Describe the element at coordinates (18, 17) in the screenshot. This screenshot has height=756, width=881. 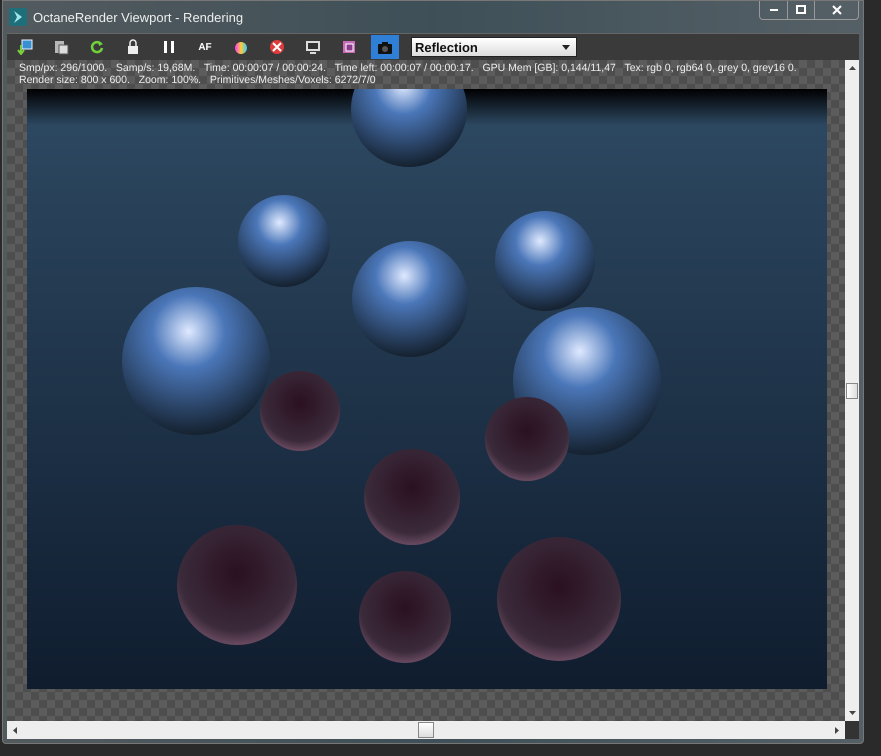
I see `app-logo-icon` at that location.